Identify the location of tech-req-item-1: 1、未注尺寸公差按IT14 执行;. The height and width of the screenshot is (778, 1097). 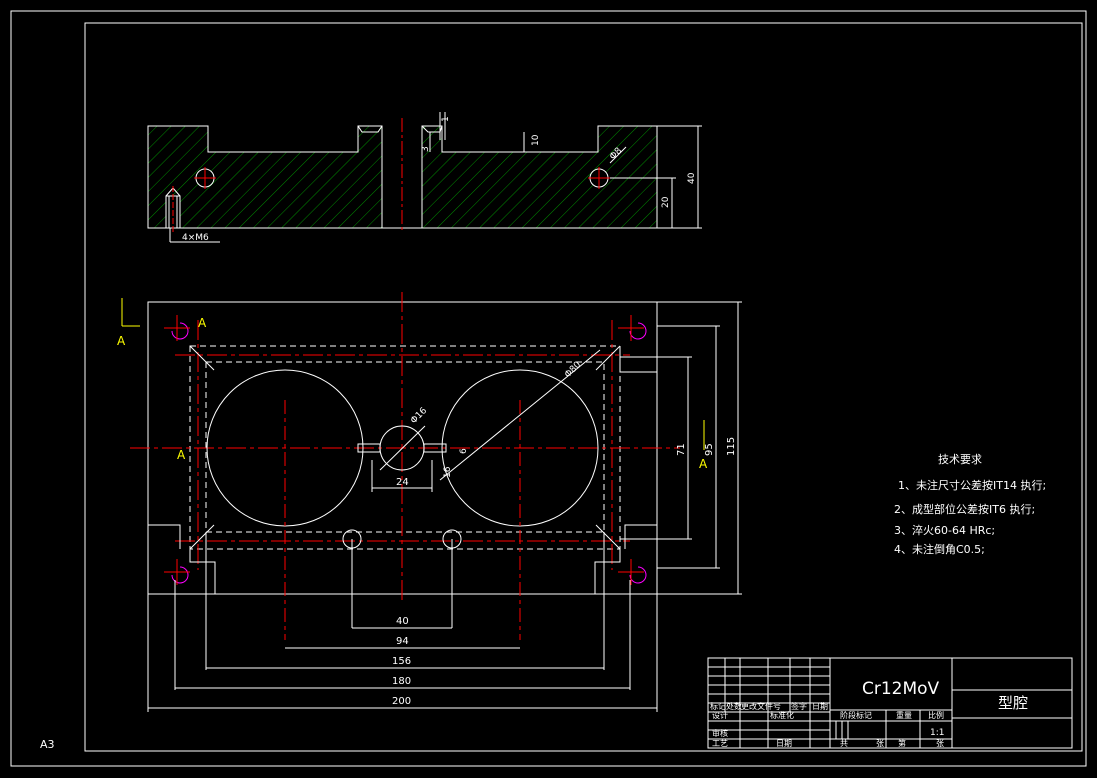
(972, 485).